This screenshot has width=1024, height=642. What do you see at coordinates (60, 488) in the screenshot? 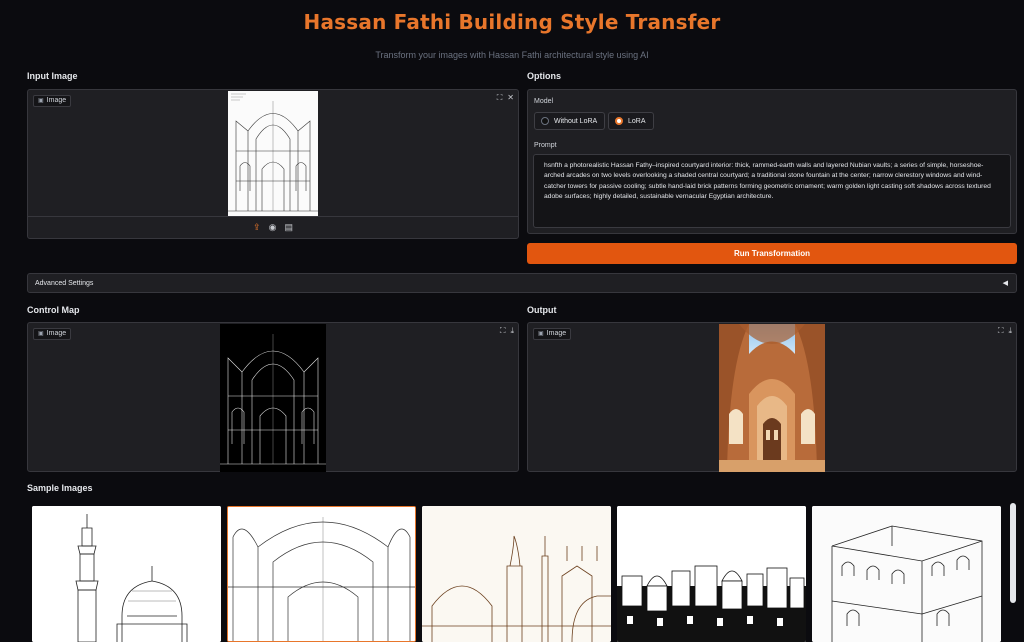
I see `sample-images-label: Sample Images` at bounding box center [60, 488].